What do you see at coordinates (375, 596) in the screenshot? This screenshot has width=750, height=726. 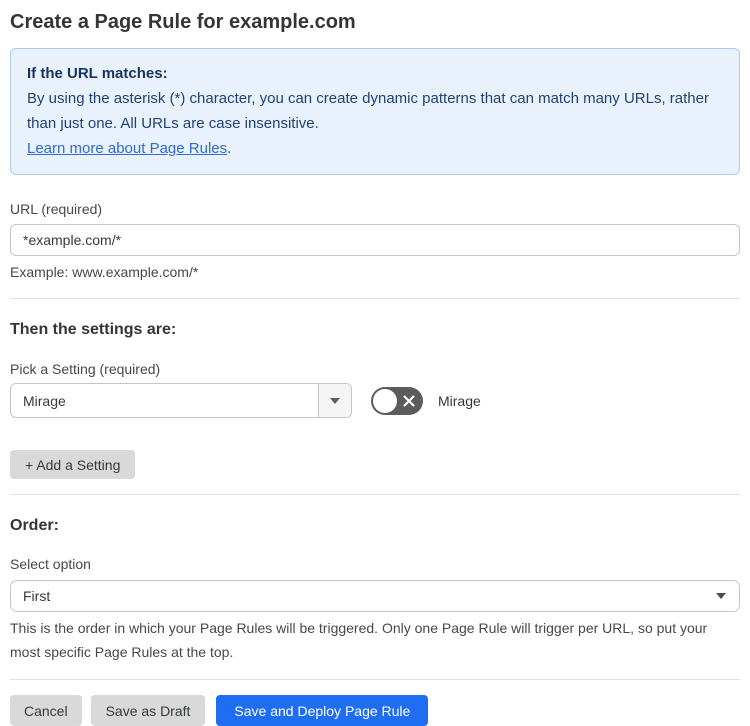 I see `order-select: First` at bounding box center [375, 596].